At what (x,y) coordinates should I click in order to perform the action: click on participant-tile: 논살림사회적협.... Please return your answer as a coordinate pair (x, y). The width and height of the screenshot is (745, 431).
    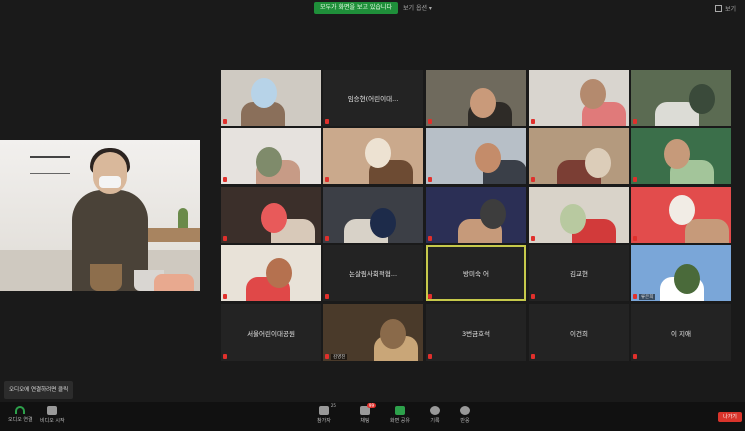
    Looking at the image, I should click on (373, 273).